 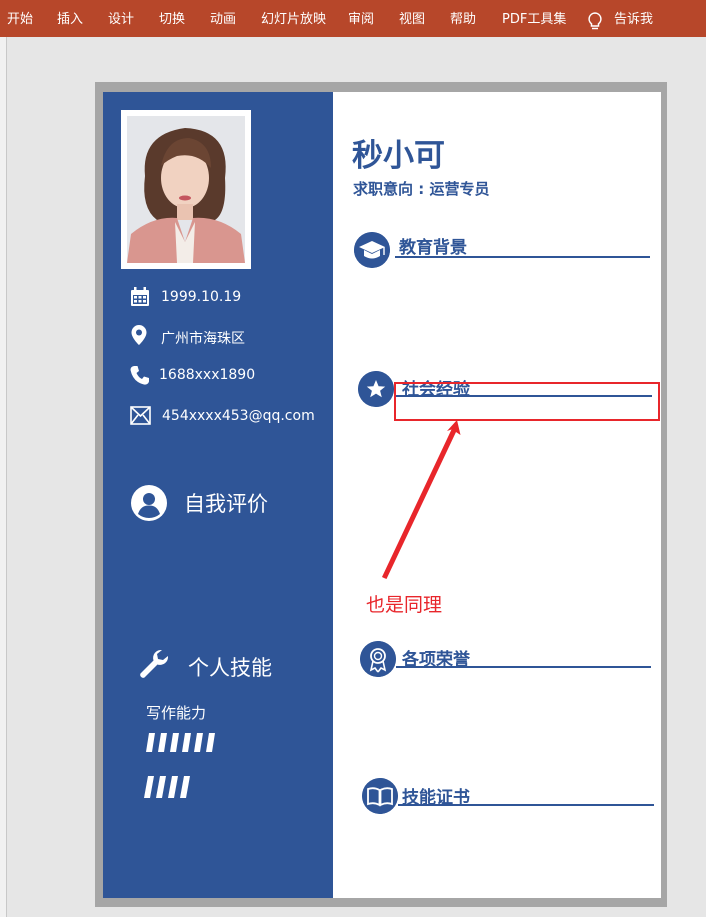 I want to click on profile-photo-frame, so click(x=186, y=189).